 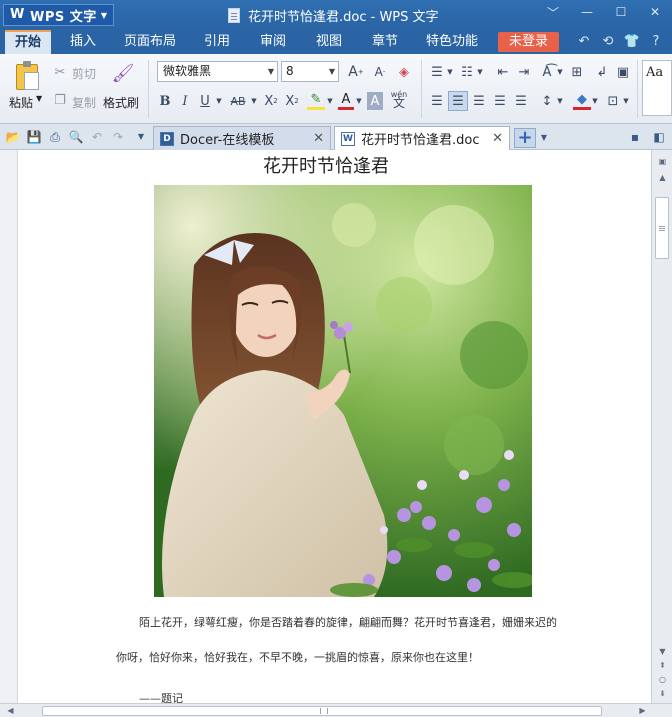 What do you see at coordinates (553, 12) in the screenshot?
I see `collapse-ribbon-icon: ﹀` at bounding box center [553, 12].